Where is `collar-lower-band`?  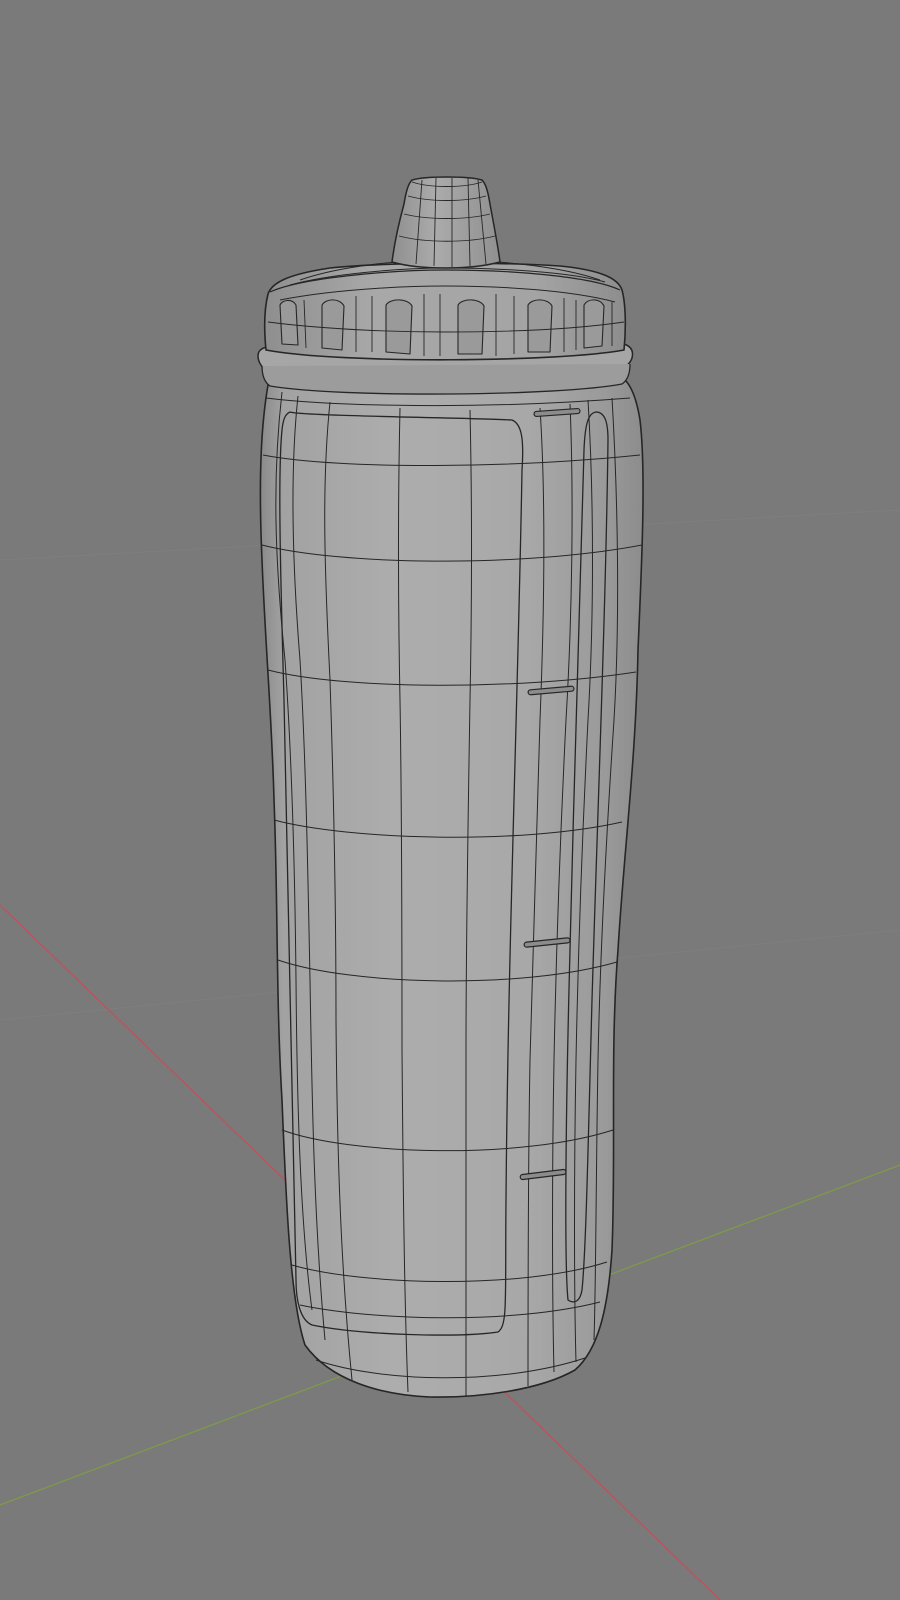
collar-lower-band is located at coordinates (446, 379).